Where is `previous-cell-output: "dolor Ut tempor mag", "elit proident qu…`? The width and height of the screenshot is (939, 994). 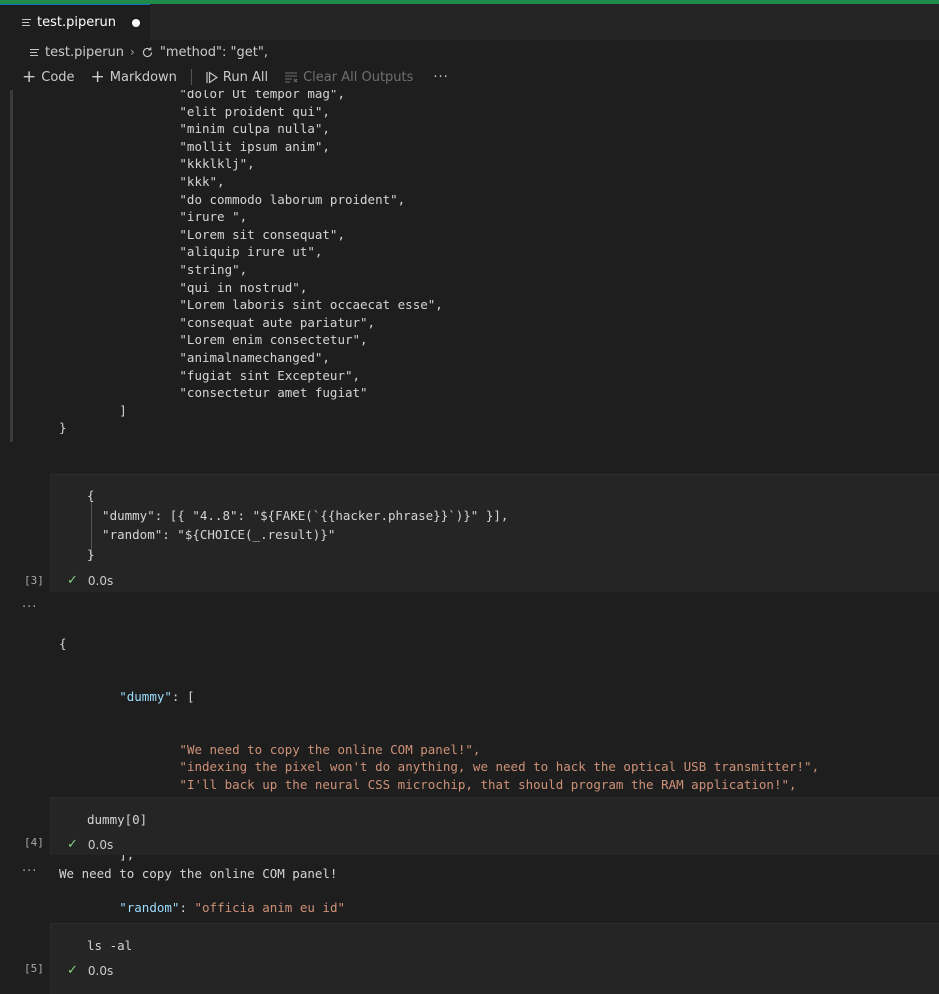 previous-cell-output: "dolor Ut tempor mag", "elit proident qu… is located at coordinates (251, 263).